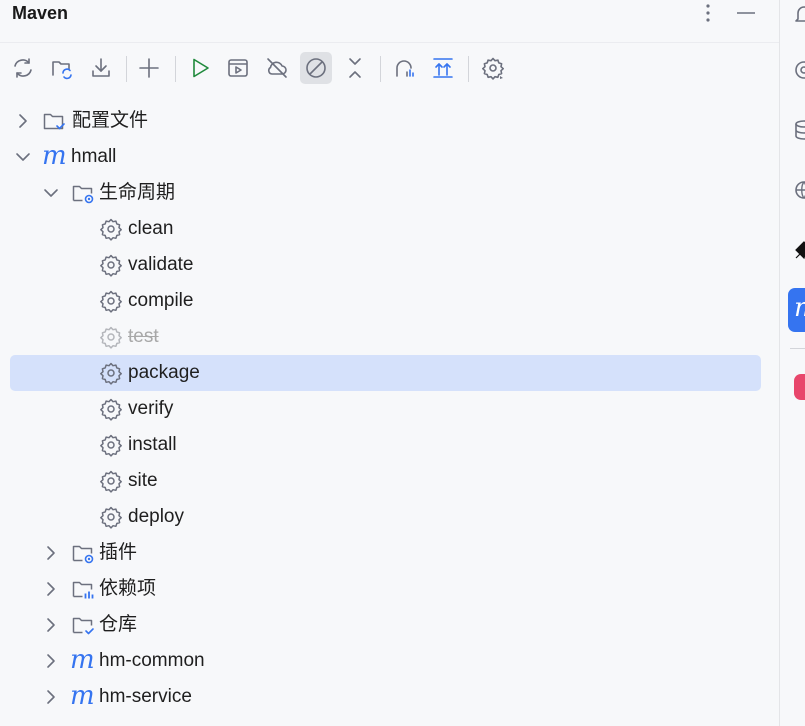 This screenshot has height=726, width=805. I want to click on repositories-label: 仓库, so click(118, 624).